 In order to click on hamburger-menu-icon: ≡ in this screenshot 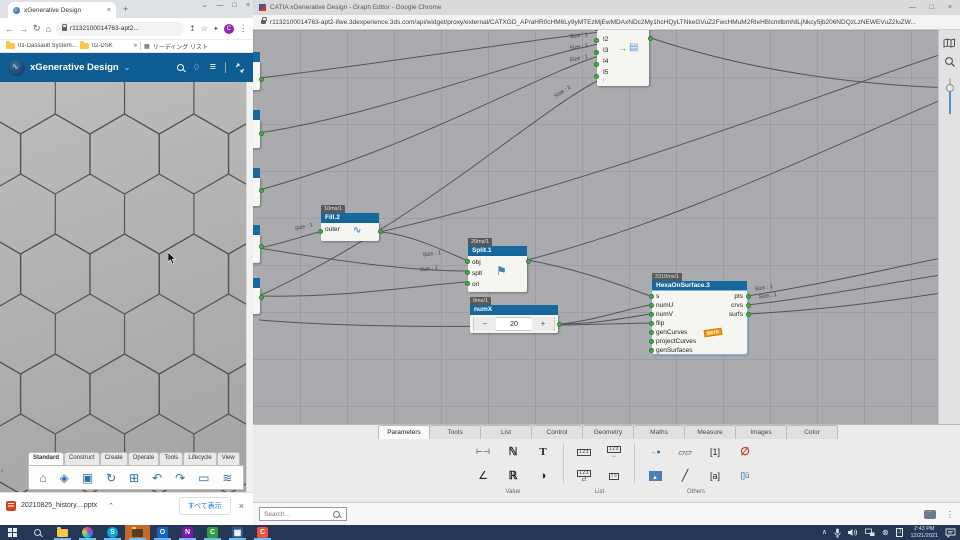, I will do `click(213, 67)`.